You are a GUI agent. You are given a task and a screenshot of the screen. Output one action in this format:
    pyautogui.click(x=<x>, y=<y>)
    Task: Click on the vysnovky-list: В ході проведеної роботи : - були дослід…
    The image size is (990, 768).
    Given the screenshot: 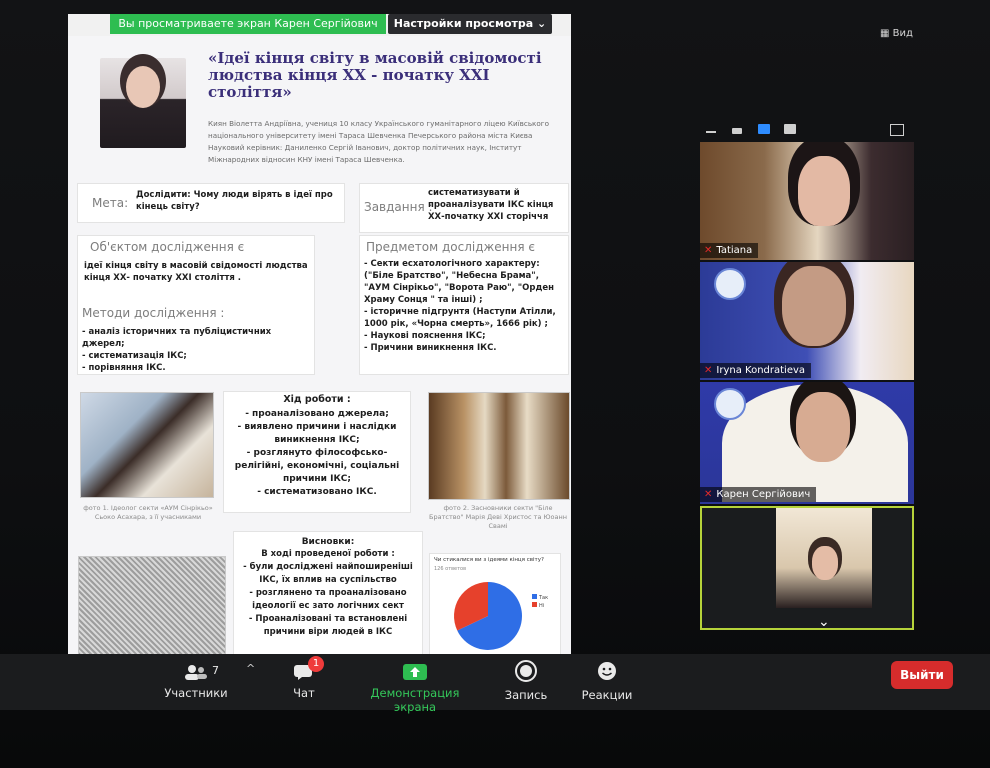 What is the action you would take?
    pyautogui.click(x=328, y=593)
    